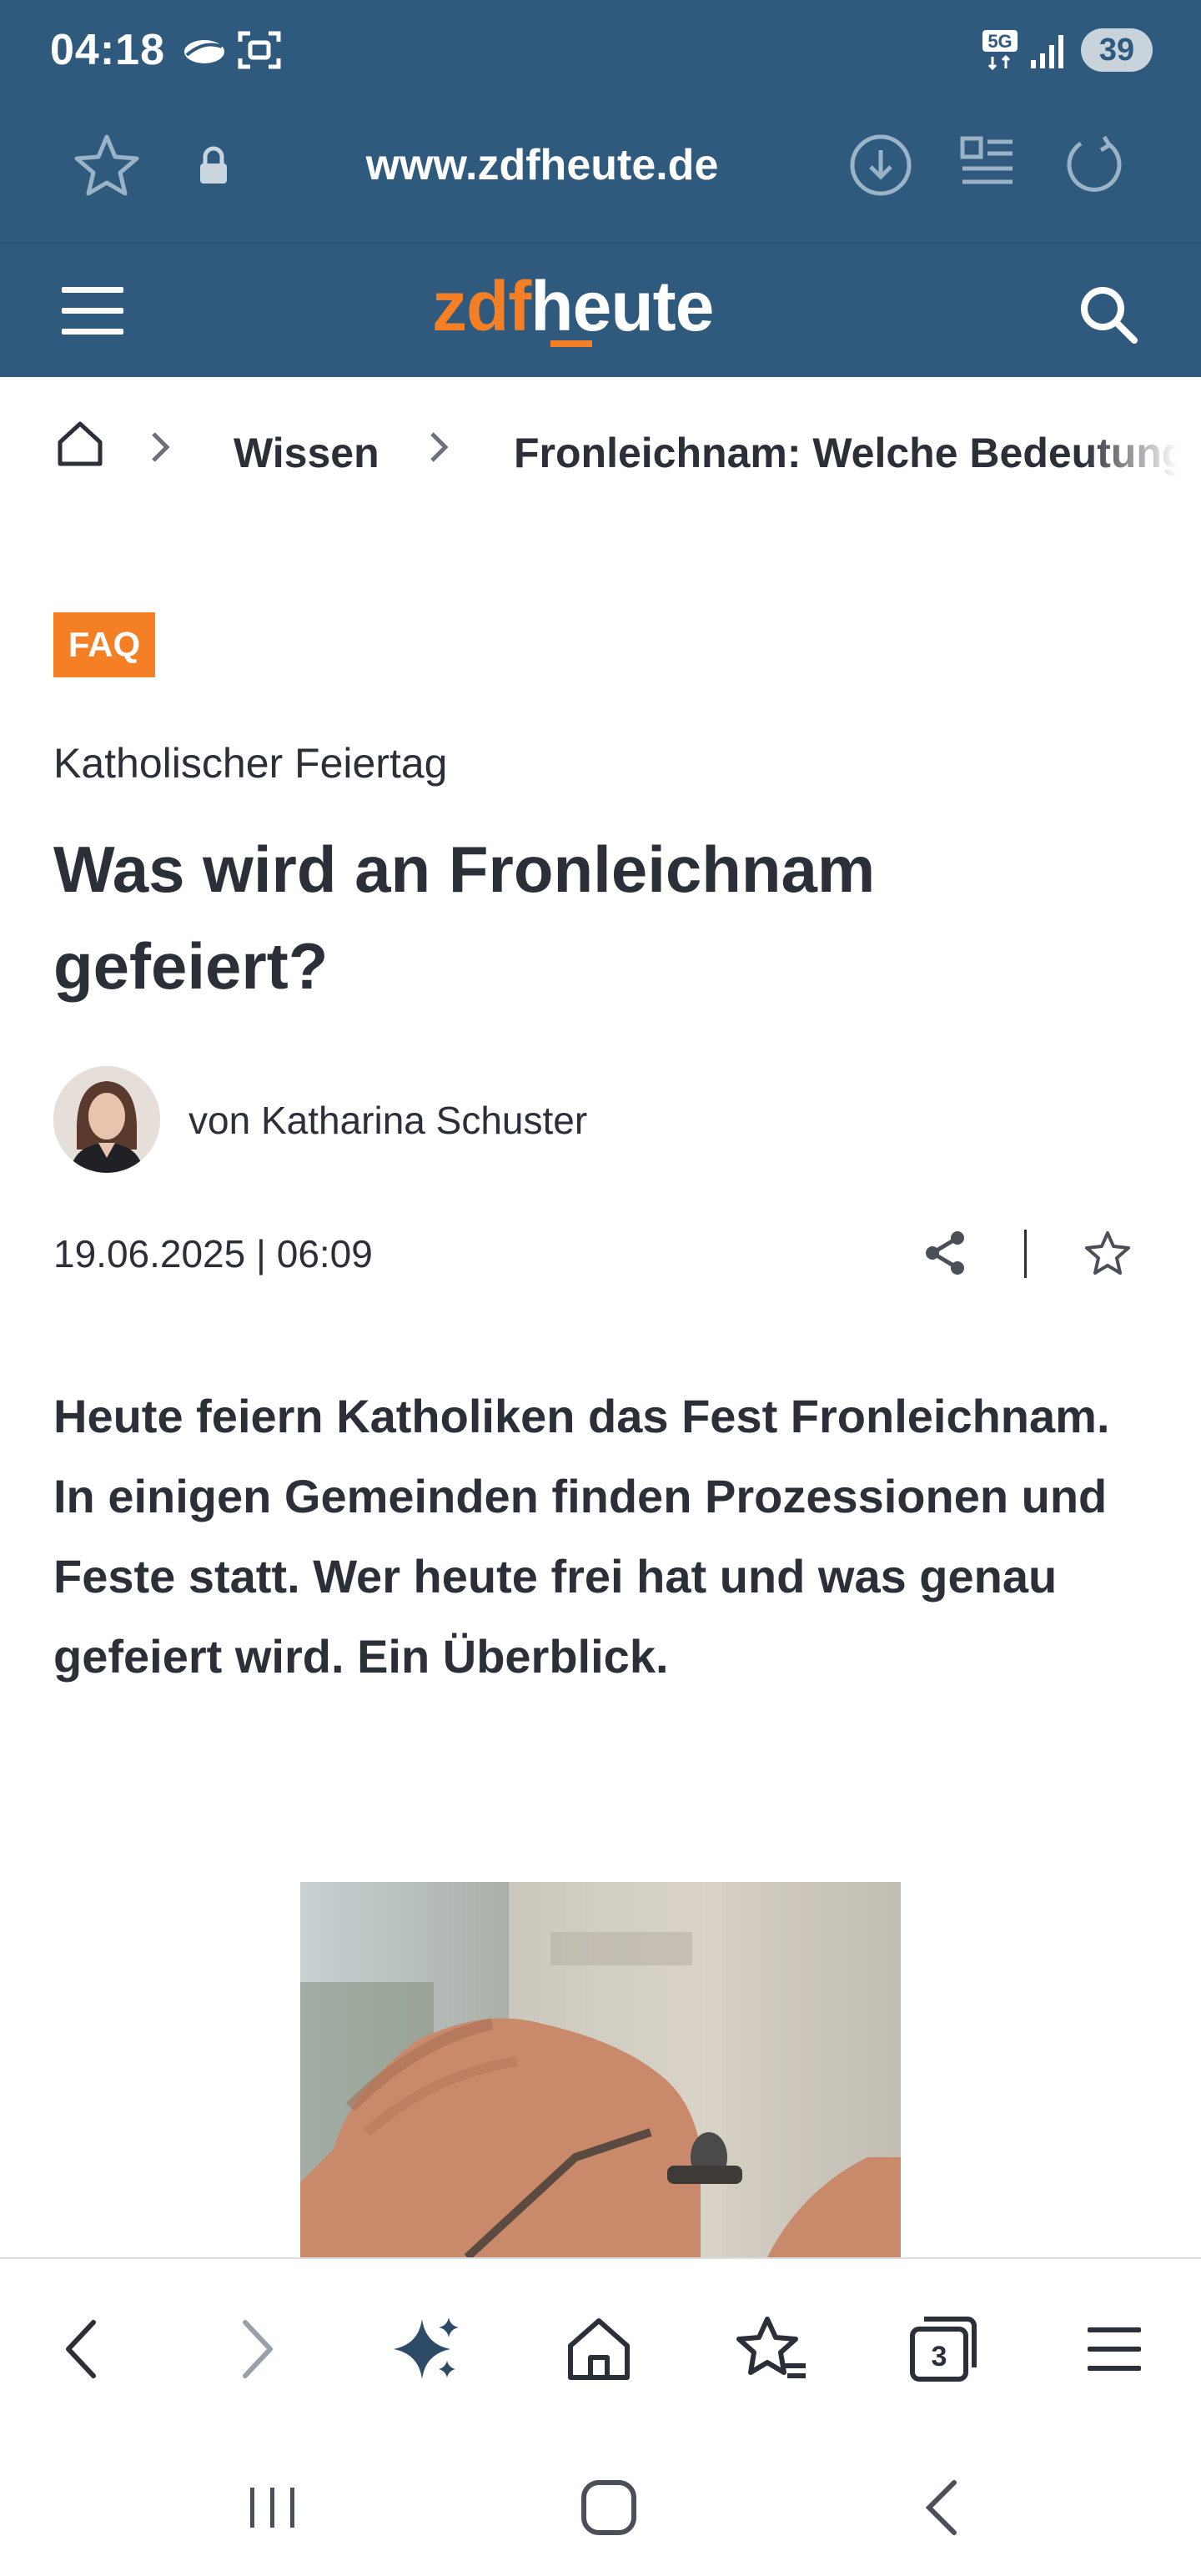 Image resolution: width=1201 pixels, height=2576 pixels. Describe the element at coordinates (388, 1120) in the screenshot. I see `author-name: von Katharina Schuster` at that location.